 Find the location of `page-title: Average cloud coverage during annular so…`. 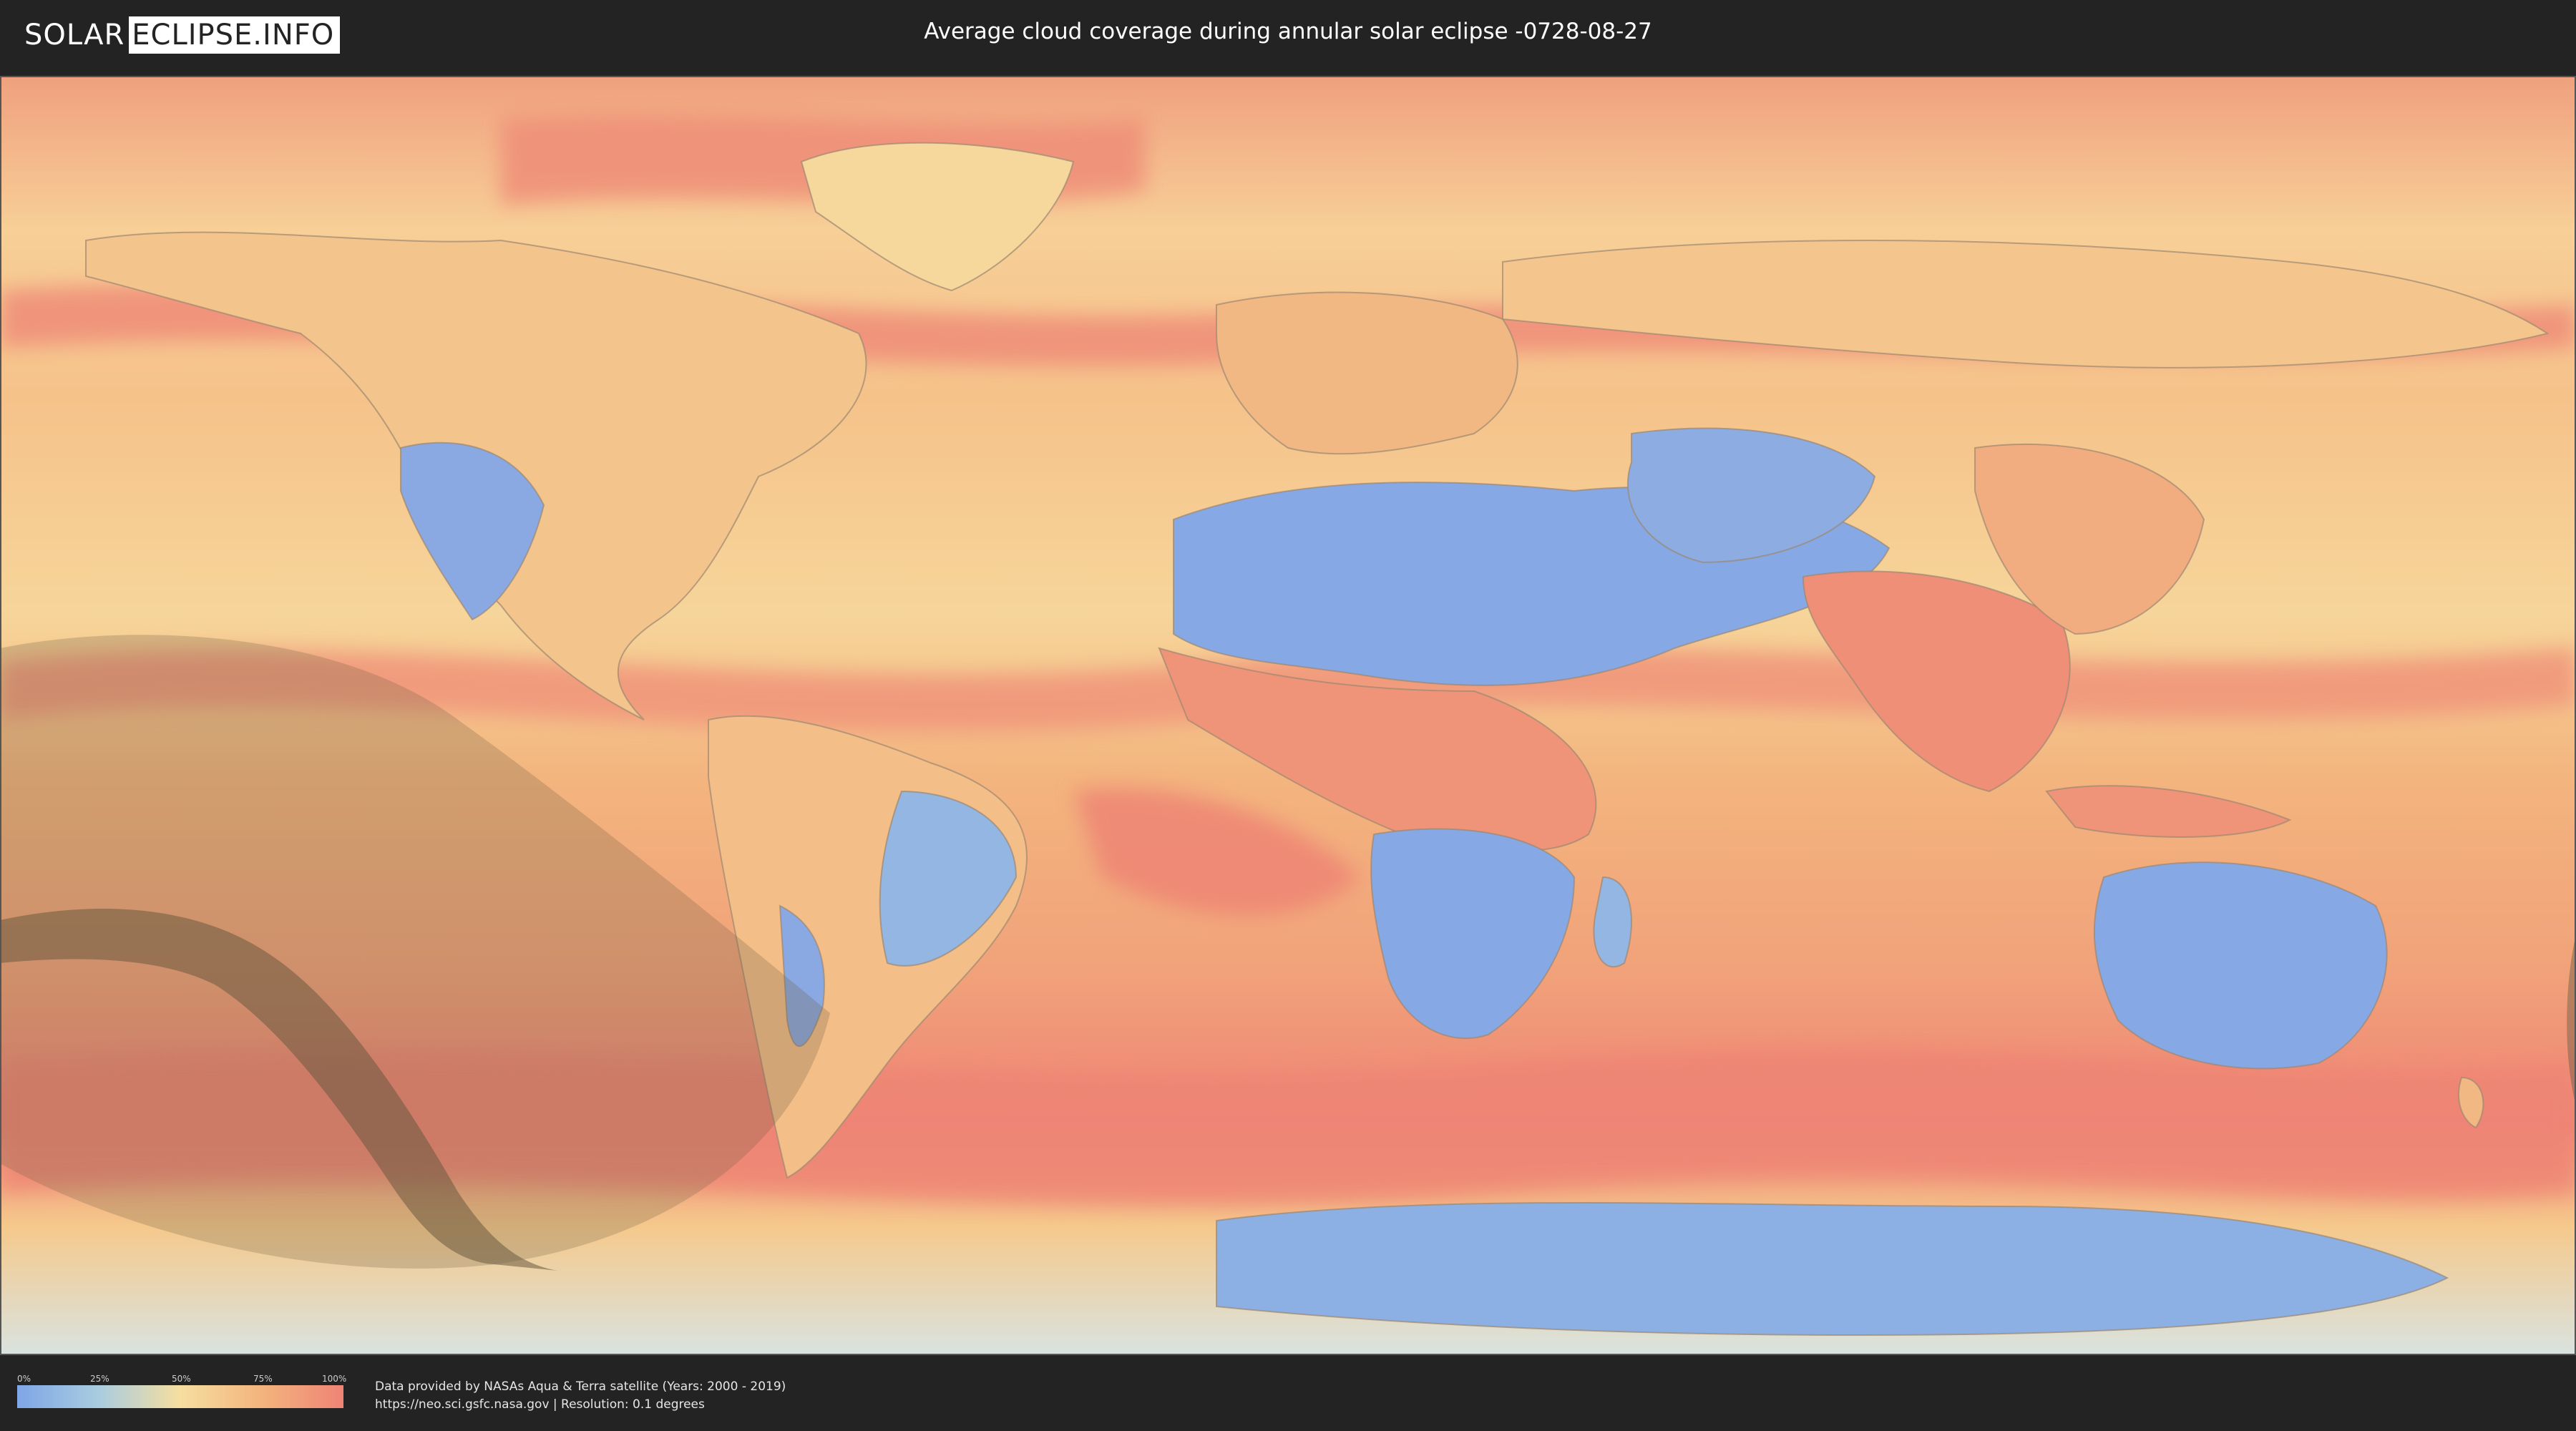

page-title: Average cloud coverage during annular so… is located at coordinates (1288, 31).